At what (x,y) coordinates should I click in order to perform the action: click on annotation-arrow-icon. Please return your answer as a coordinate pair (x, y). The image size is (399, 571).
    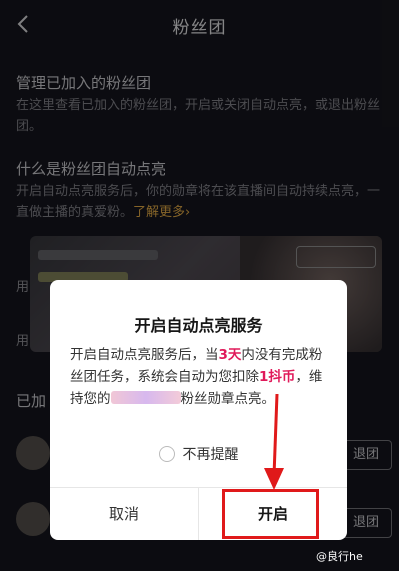
    Looking at the image, I should click on (274, 441).